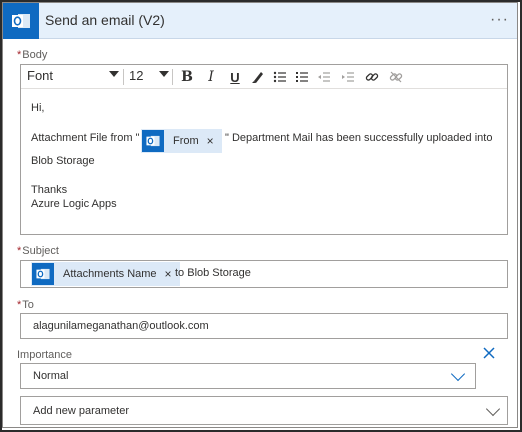 This screenshot has width=522, height=432. Describe the element at coordinates (264, 410) in the screenshot. I see `add-new-parameter-dropdown: Add new parameter` at that location.